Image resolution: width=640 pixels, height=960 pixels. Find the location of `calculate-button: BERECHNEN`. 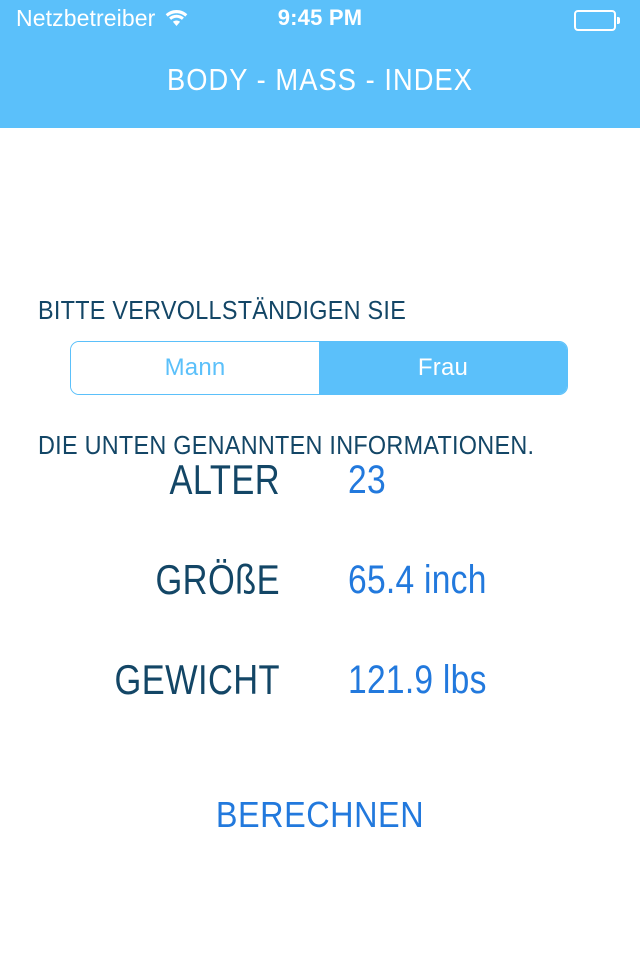

calculate-button: BERECHNEN is located at coordinates (320, 815).